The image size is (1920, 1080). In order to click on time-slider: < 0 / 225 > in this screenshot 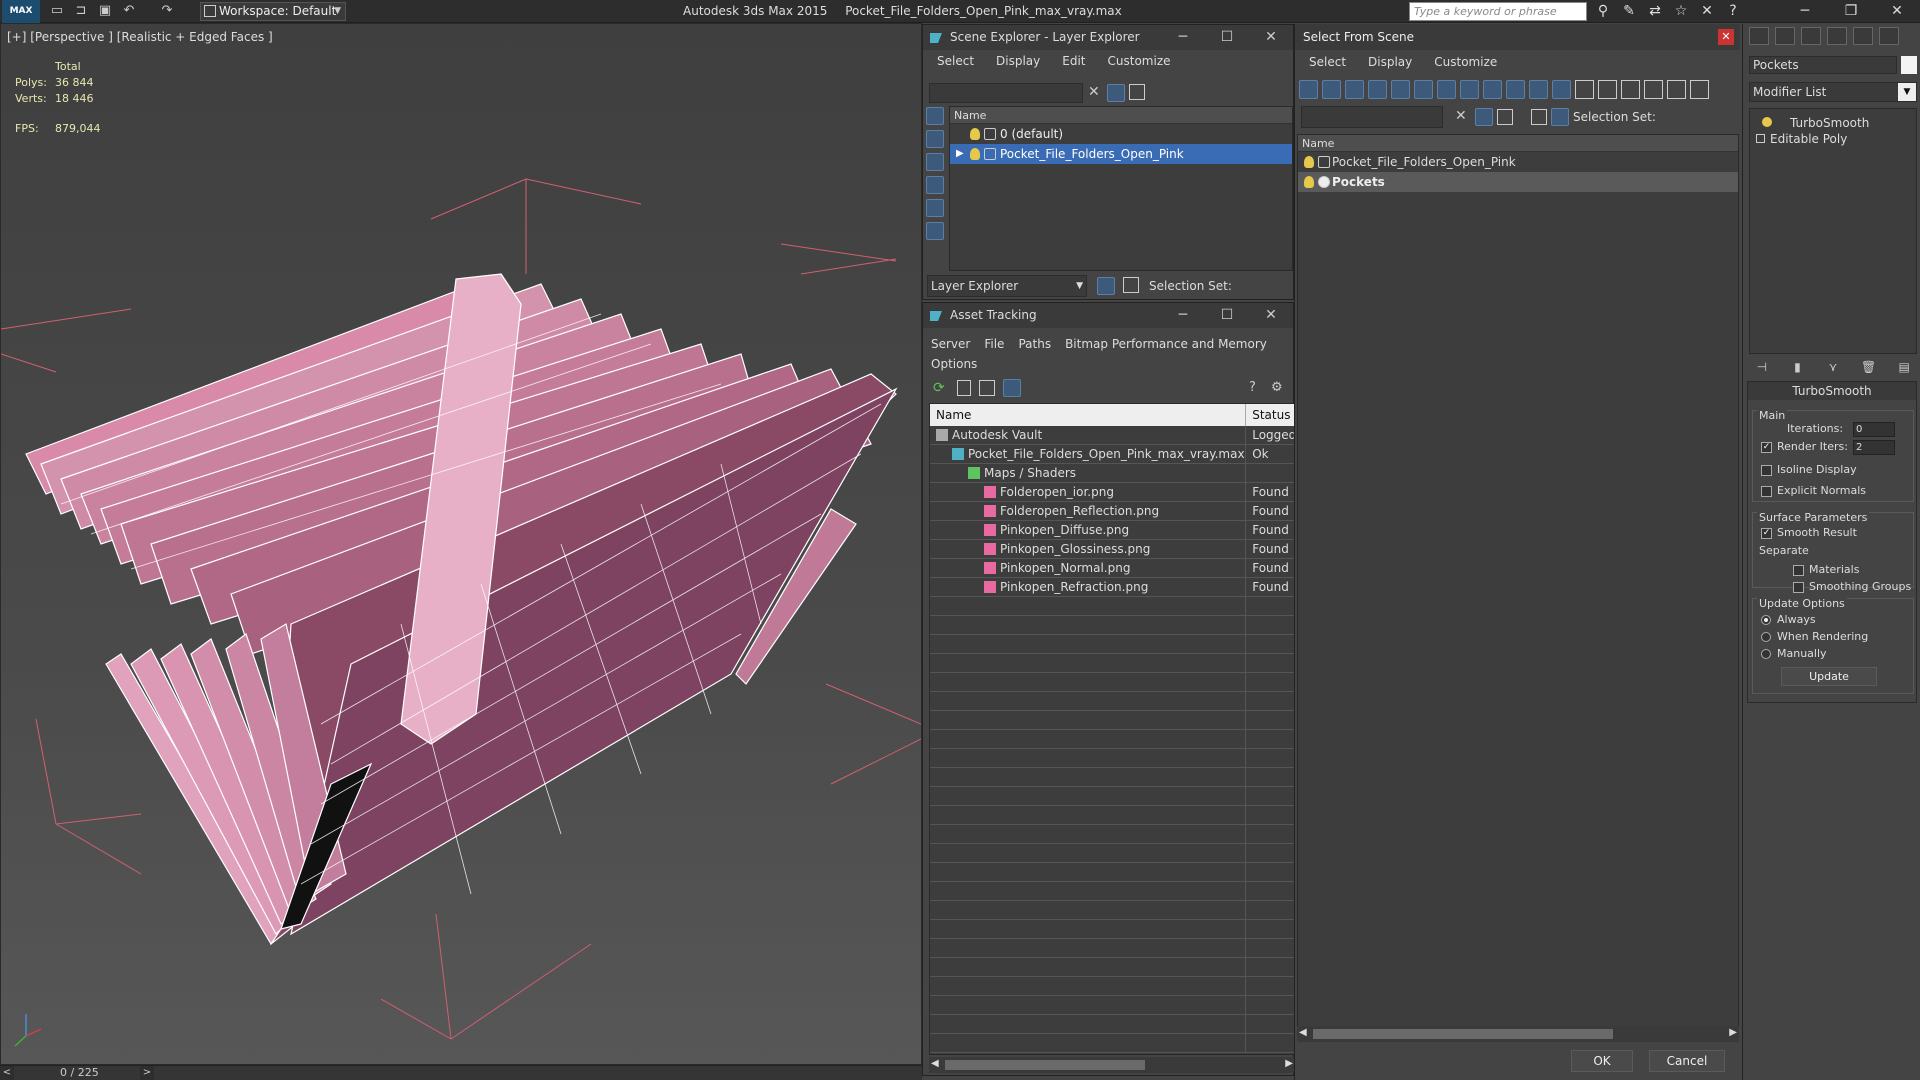, I will do `click(461, 1072)`.